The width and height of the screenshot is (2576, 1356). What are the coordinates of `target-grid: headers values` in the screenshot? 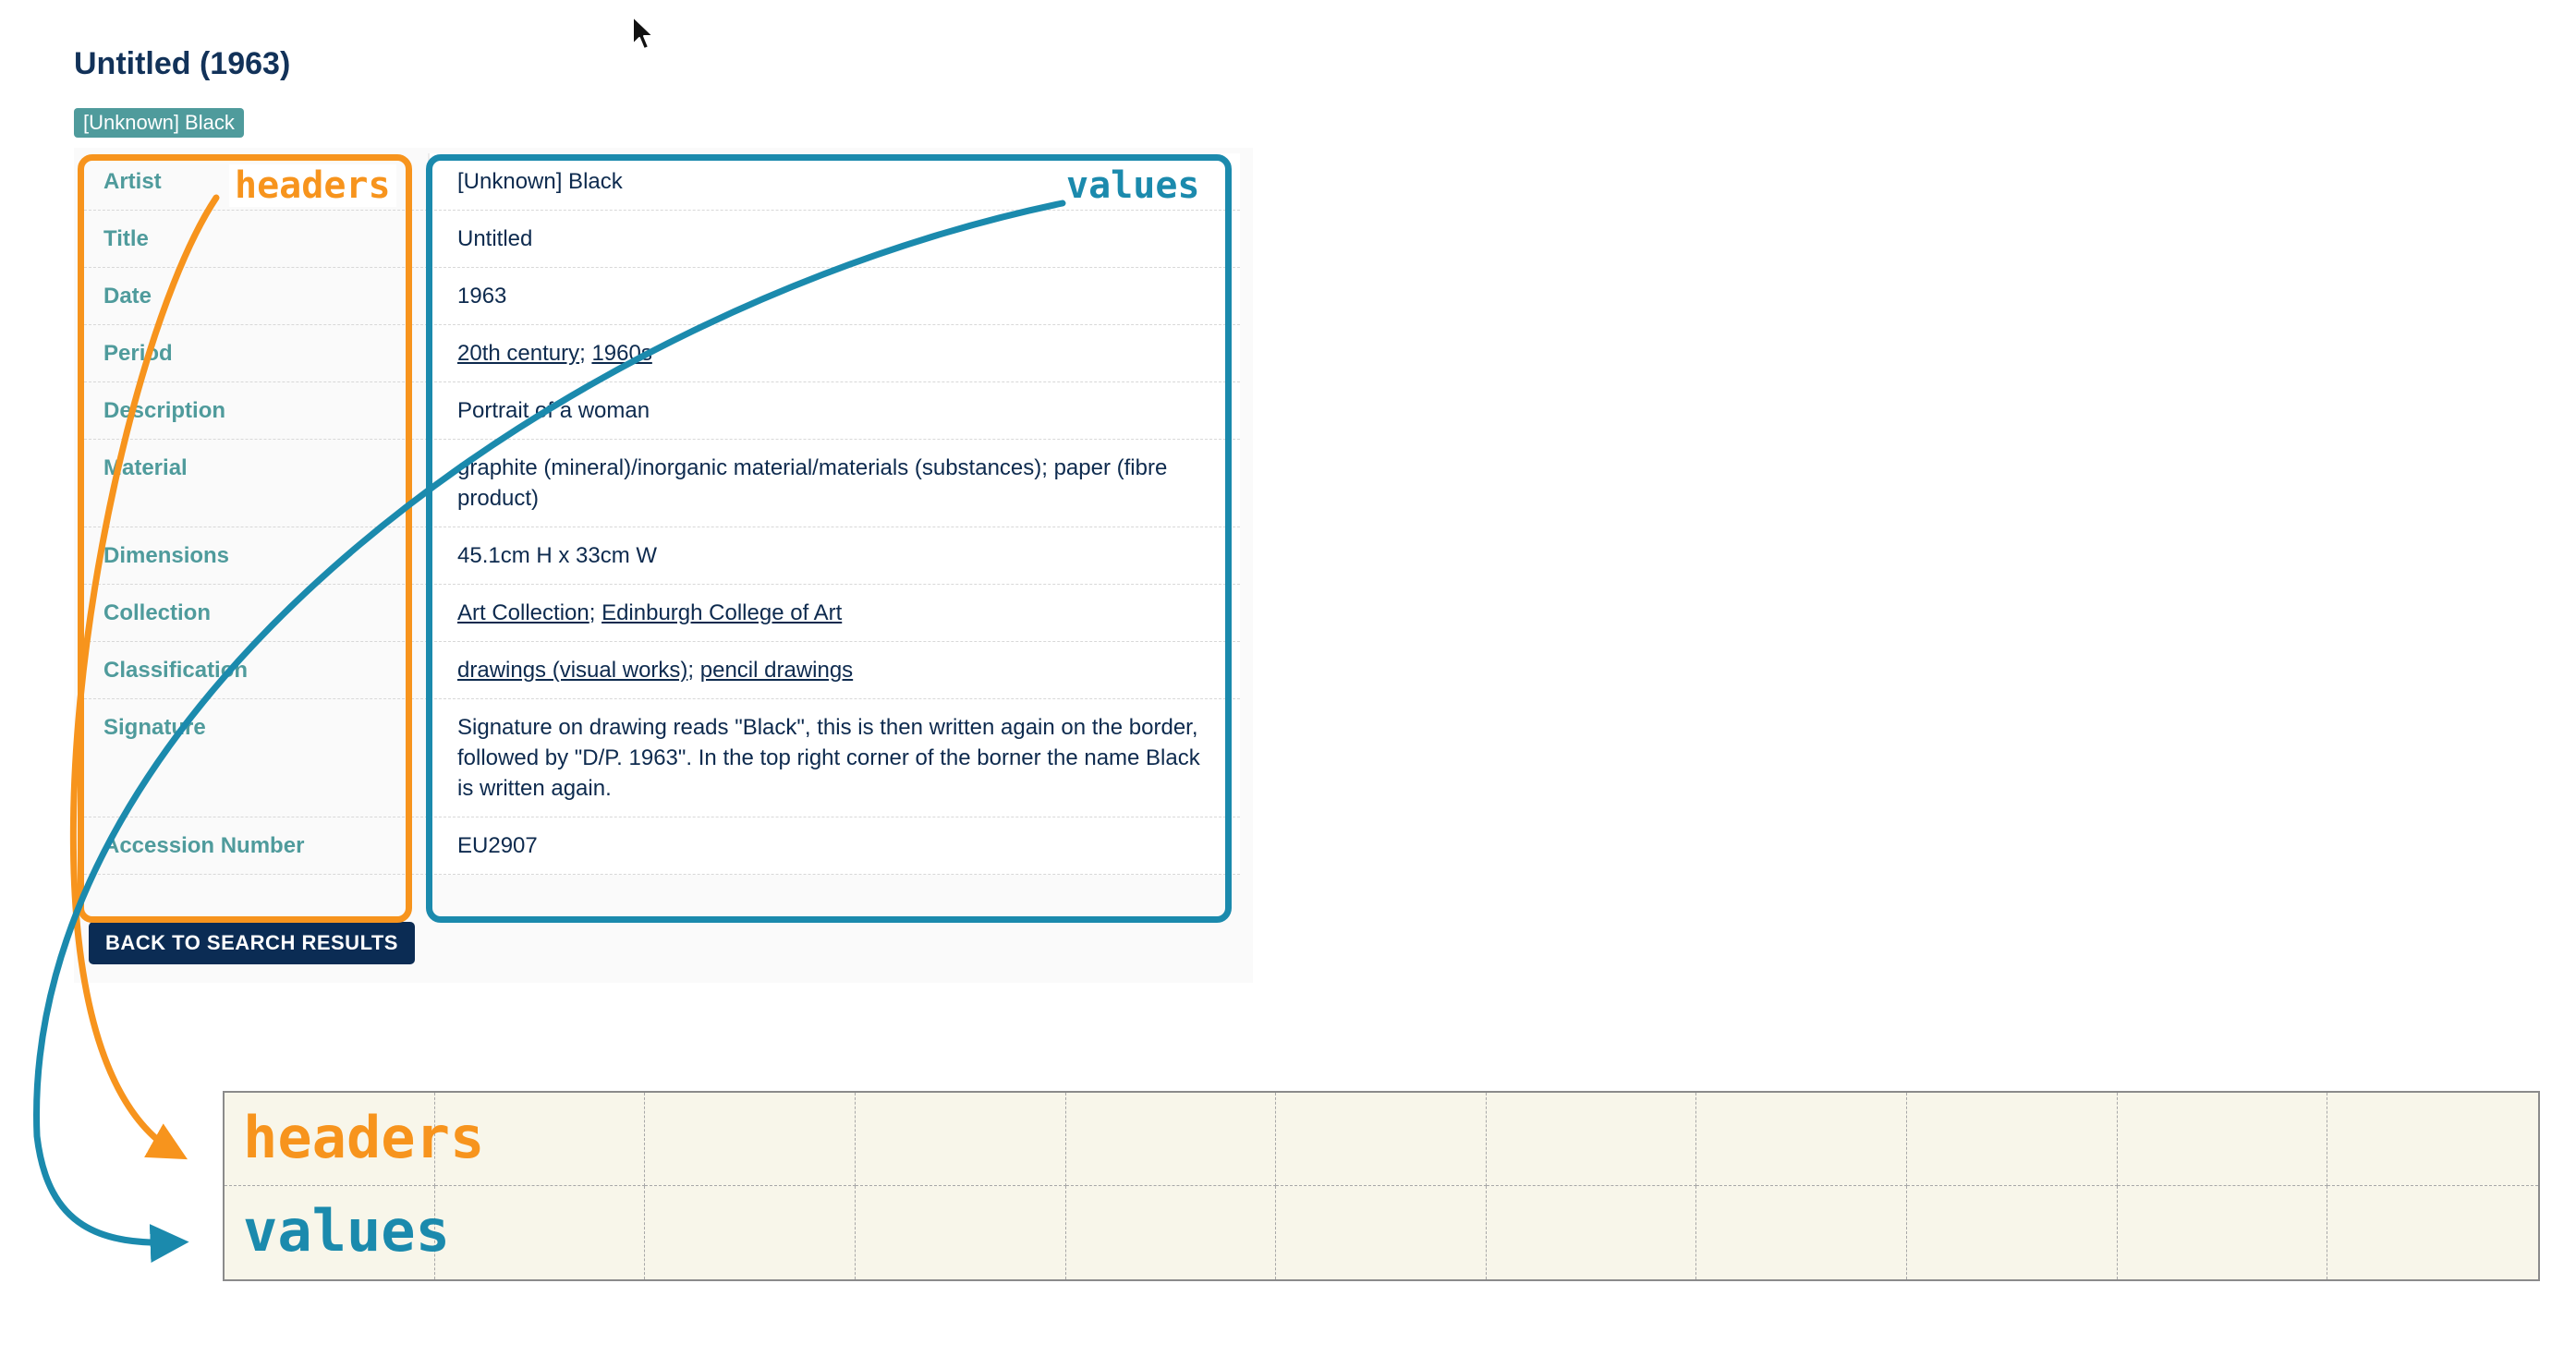 It's located at (1381, 1186).